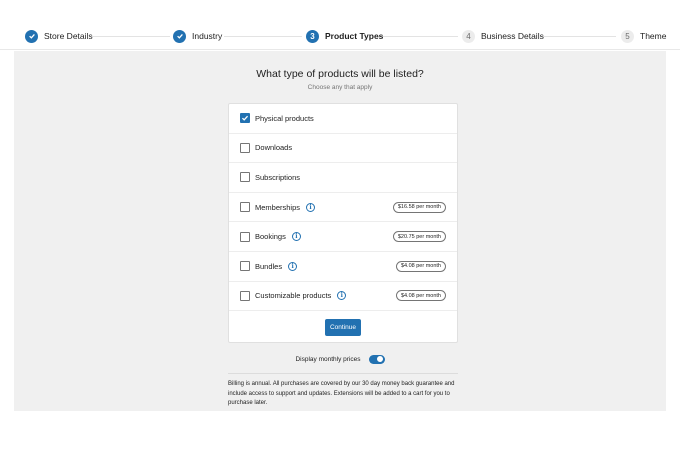 Image resolution: width=680 pixels, height=450 pixels. Describe the element at coordinates (354, 36) in the screenshot. I see `step-label: Product Types` at that location.